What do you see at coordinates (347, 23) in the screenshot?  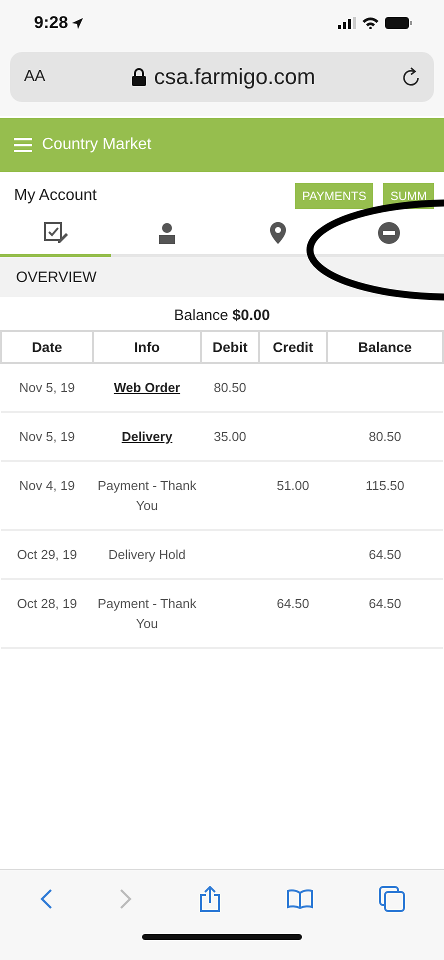 I see `signal-icon` at bounding box center [347, 23].